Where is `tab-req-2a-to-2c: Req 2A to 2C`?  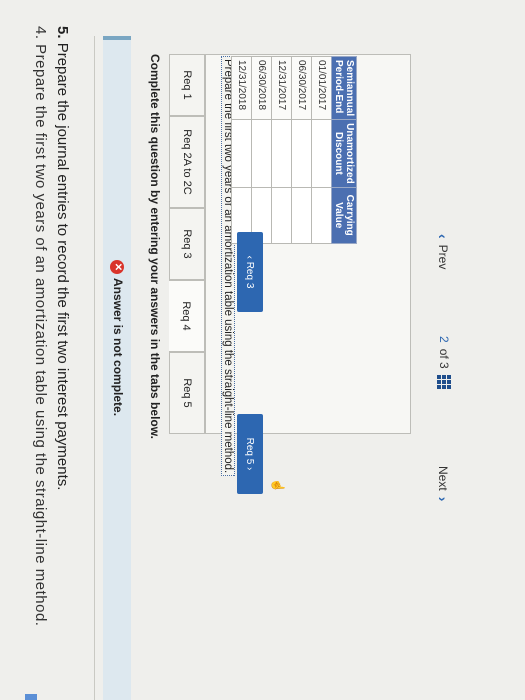
tab-req-2a-to-2c: Req 2A to 2C is located at coordinates (187, 162).